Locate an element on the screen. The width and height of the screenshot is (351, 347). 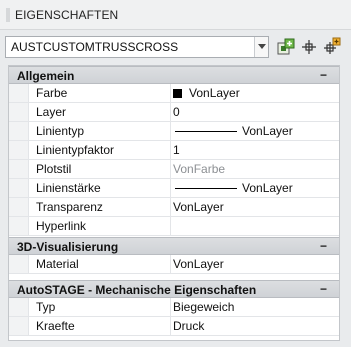
section-title: 3D-Visualisierung is located at coordinates (68, 247).